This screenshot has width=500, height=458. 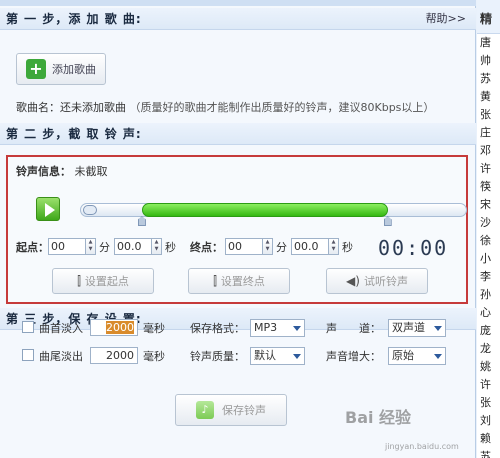 What do you see at coordinates (91, 246) in the screenshot?
I see `start-minute-stepper: ▲ ▼` at bounding box center [91, 246].